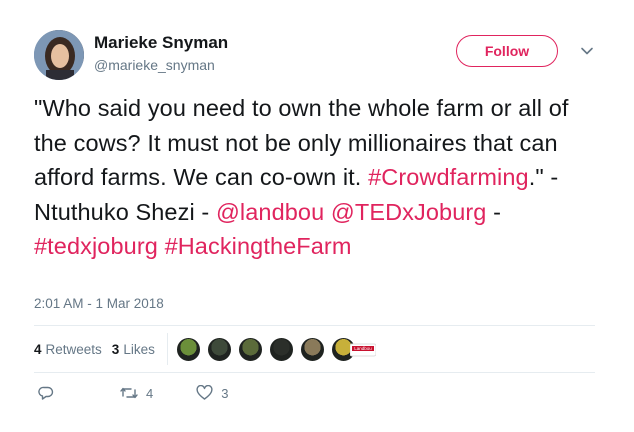 This screenshot has height=432, width=634. I want to click on tweet-timestamp: 2:01 AM - 1 Mar 2018, so click(99, 303).